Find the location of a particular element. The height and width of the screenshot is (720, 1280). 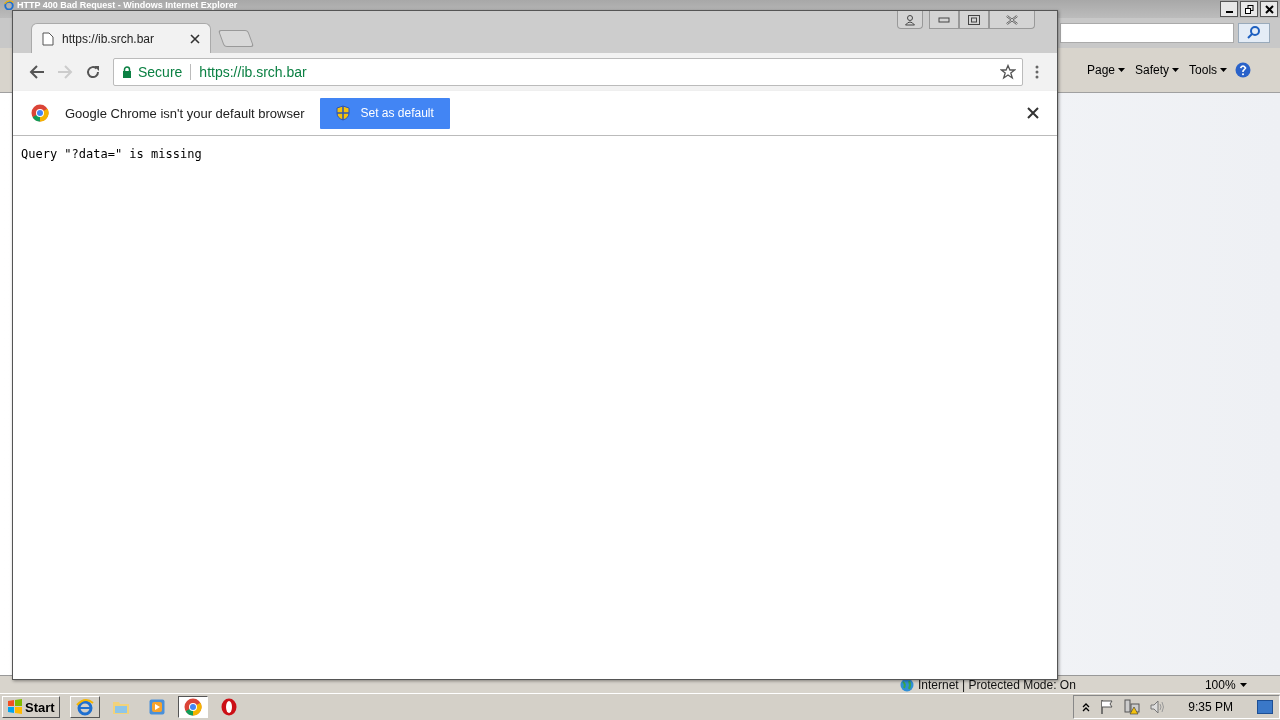

page-icon is located at coordinates (48, 38).